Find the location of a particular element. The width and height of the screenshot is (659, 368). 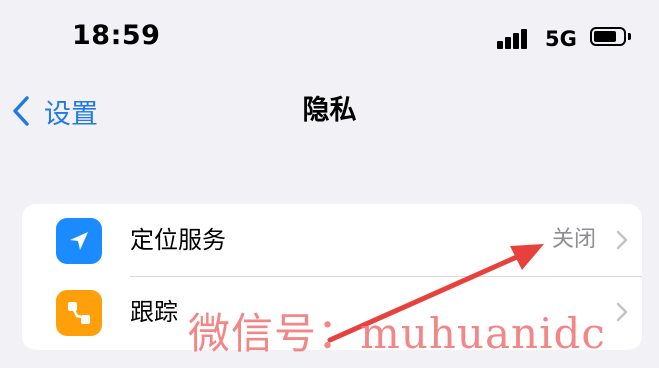

page-title: 隐私 is located at coordinates (329, 110).